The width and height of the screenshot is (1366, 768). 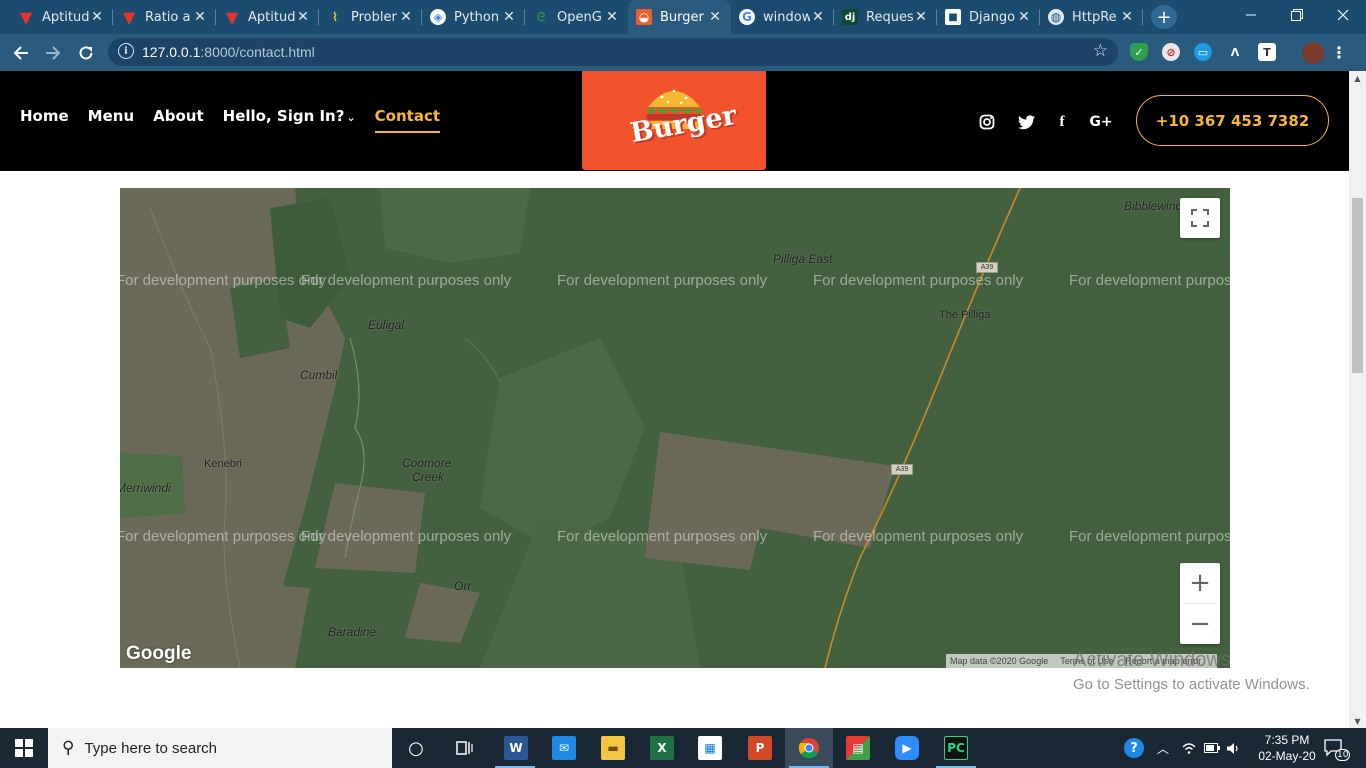 What do you see at coordinates (21, 53) in the screenshot?
I see `back-button` at bounding box center [21, 53].